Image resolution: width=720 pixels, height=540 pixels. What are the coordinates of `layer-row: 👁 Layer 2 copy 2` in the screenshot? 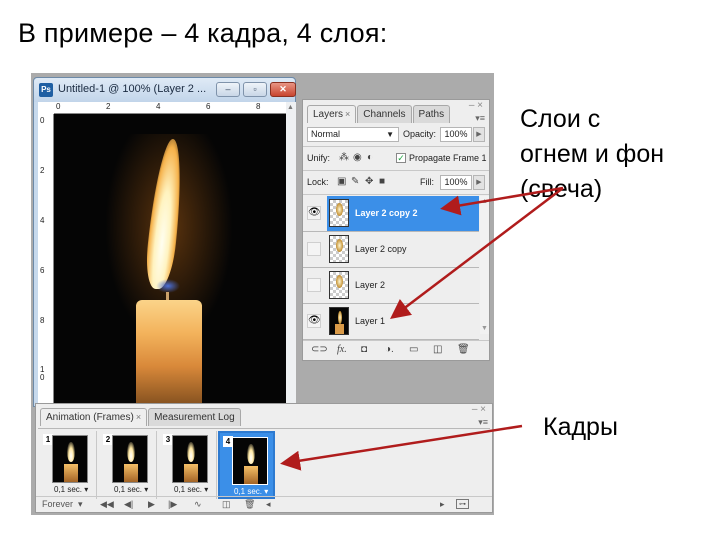 It's located at (391, 214).